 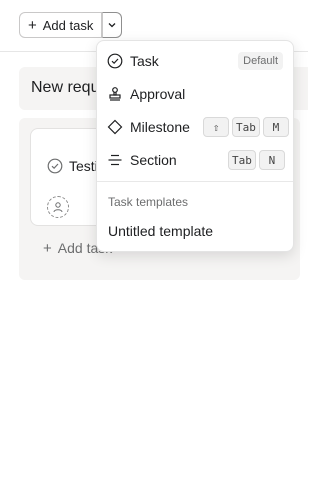 I want to click on menu-item-label: Milestone, so click(x=160, y=127).